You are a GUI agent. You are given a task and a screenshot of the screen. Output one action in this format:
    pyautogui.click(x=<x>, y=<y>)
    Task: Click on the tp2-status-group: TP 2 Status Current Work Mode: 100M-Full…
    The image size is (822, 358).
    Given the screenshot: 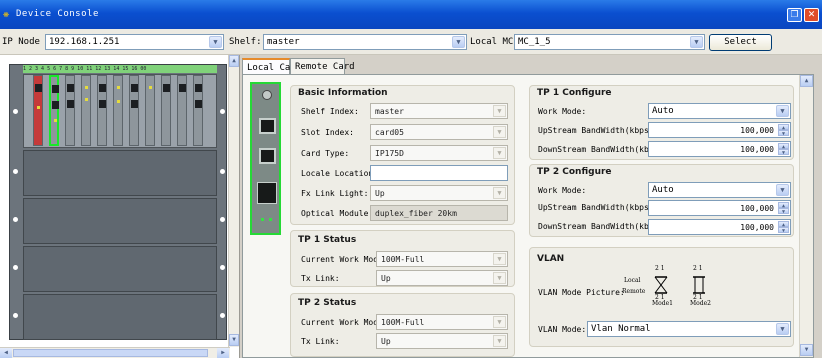 What is the action you would take?
    pyautogui.click(x=402, y=325)
    